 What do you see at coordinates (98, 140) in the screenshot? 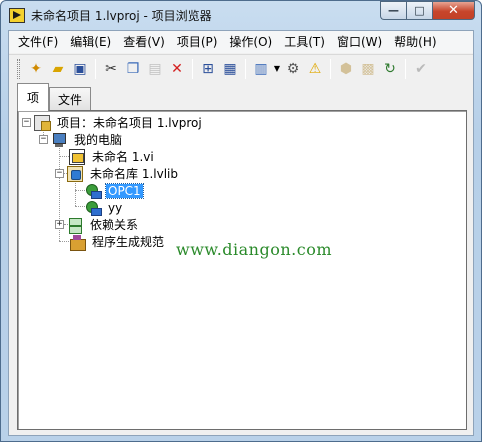
I see `tree-node-label: 我的电脑` at bounding box center [98, 140].